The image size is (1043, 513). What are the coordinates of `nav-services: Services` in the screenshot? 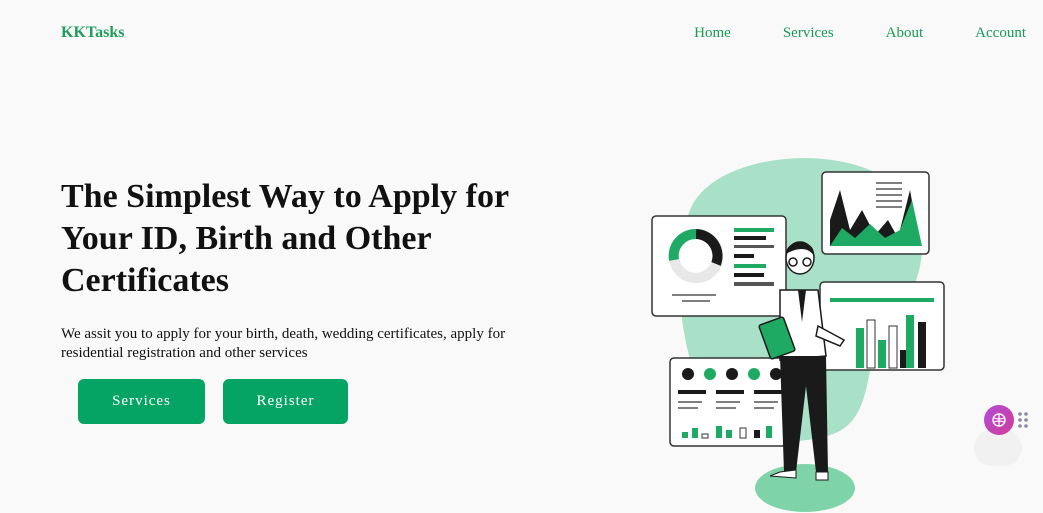 It's located at (808, 33).